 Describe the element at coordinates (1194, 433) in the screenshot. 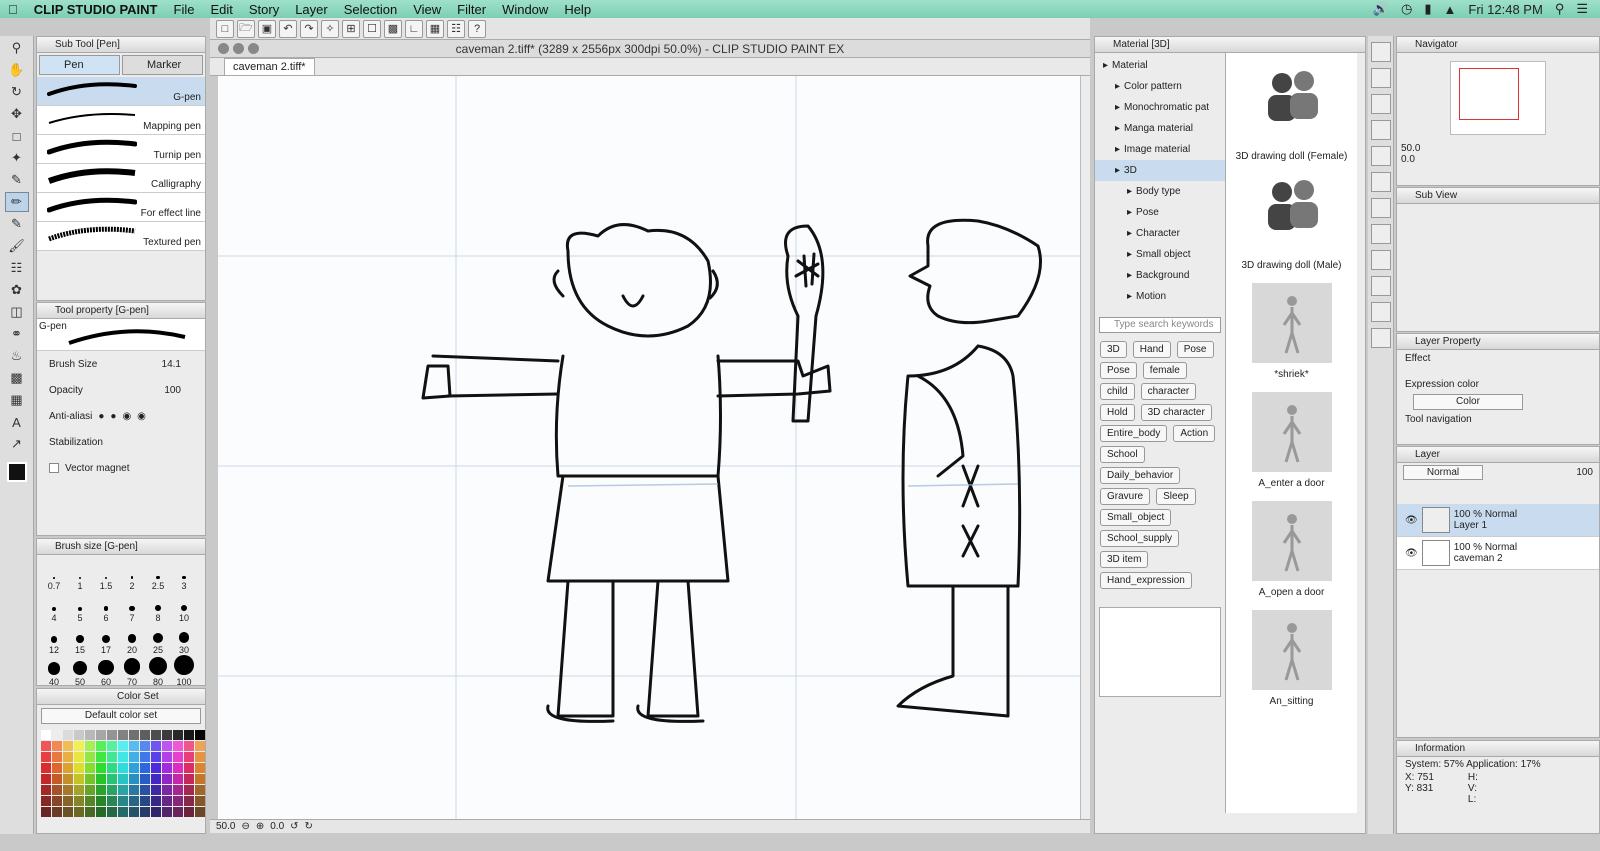

I see `material-tag: Action` at that location.